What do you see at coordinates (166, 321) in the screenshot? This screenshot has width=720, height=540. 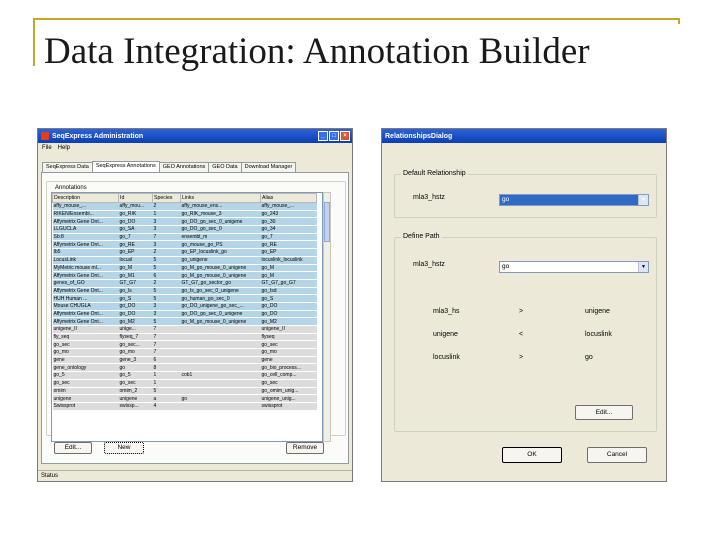 I see `cell-species: 5` at bounding box center [166, 321].